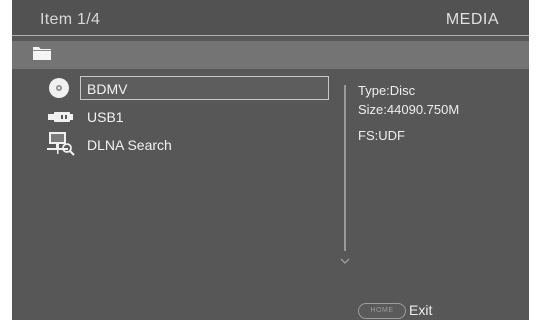  What do you see at coordinates (129, 145) in the screenshot?
I see `source-label: DLNA Search` at bounding box center [129, 145].